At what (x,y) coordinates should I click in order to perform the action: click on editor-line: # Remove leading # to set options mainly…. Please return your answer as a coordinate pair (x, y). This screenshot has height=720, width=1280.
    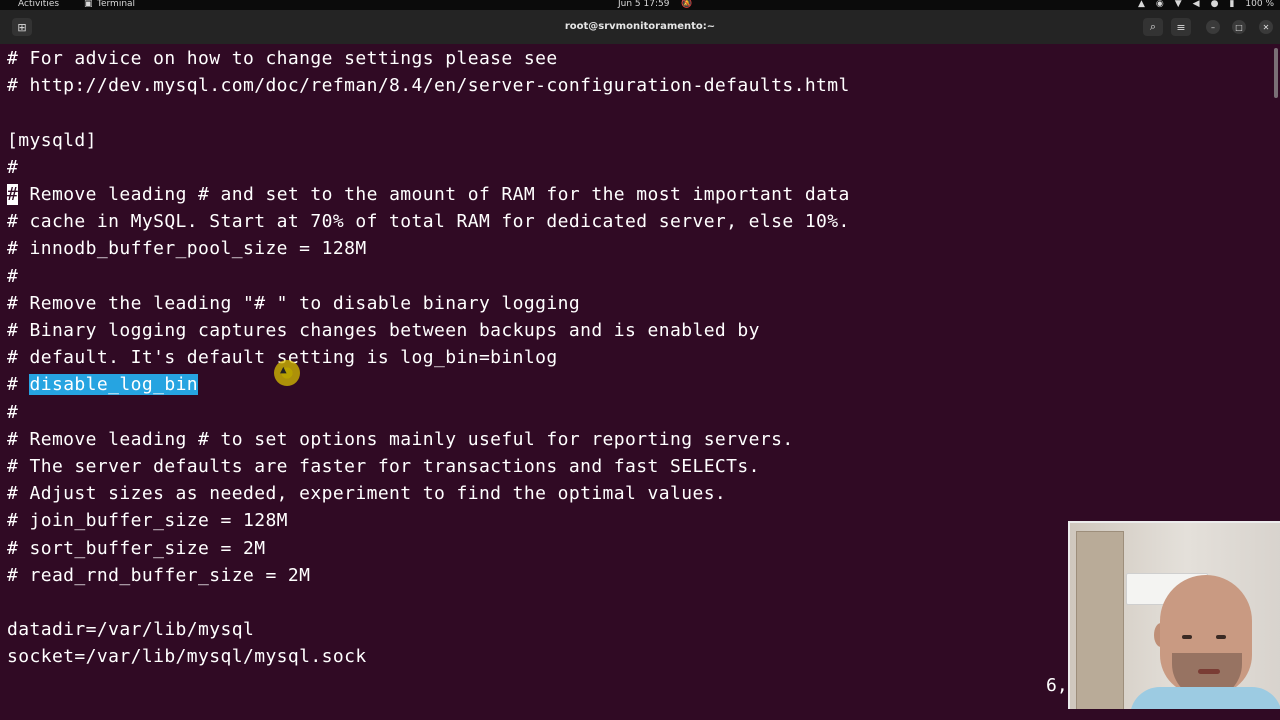
    Looking at the image, I should click on (400, 439).